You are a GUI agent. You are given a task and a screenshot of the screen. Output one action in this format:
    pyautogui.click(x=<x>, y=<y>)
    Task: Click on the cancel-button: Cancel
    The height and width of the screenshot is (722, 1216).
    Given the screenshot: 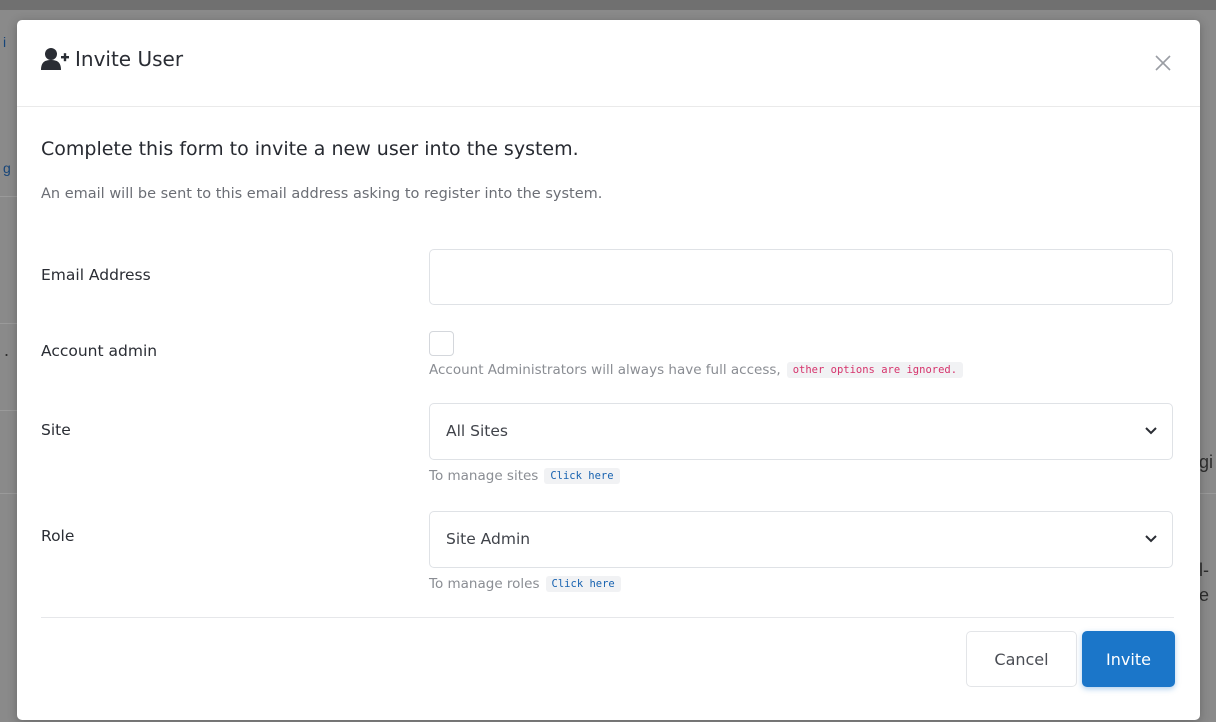 What is the action you would take?
    pyautogui.click(x=1021, y=659)
    